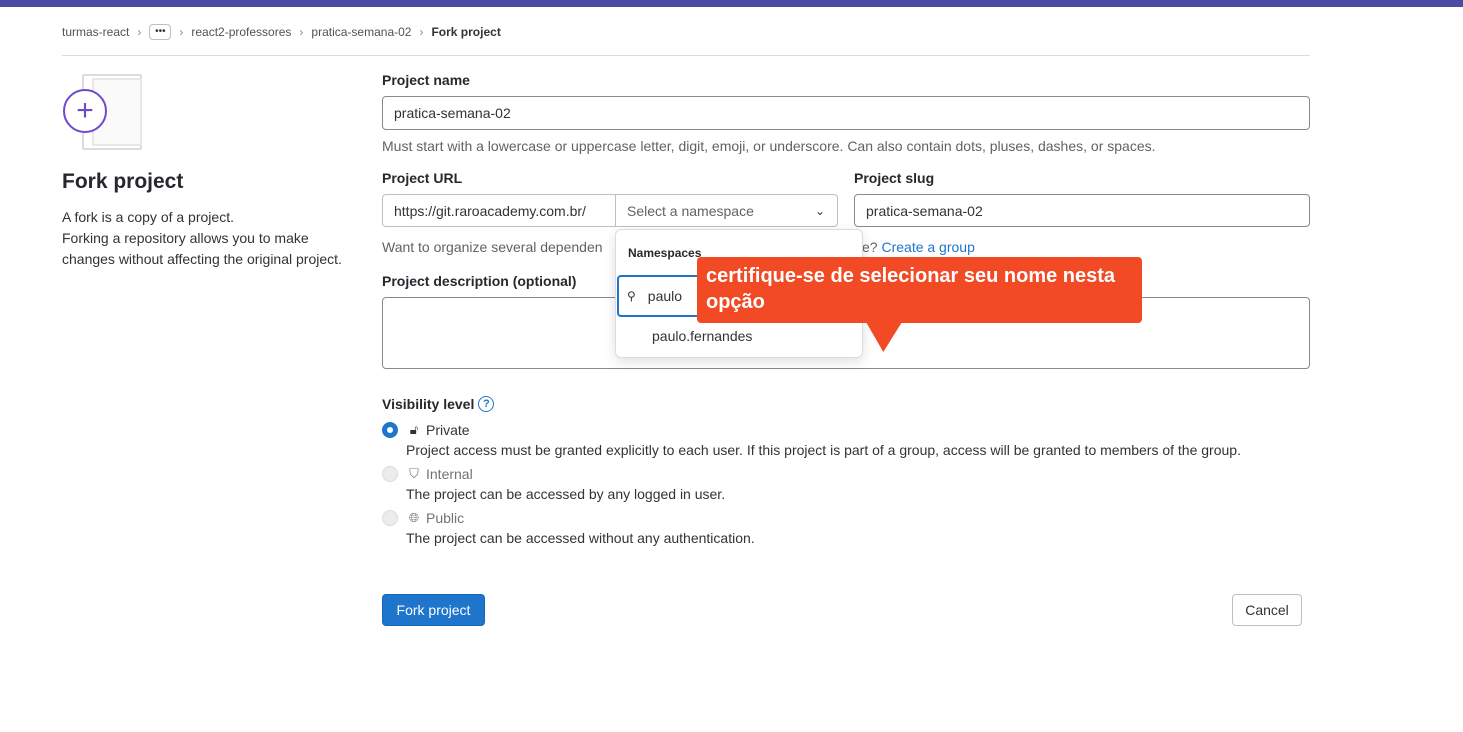 The image size is (1463, 732). I want to click on namespace-search-value: paulo, so click(665, 296).